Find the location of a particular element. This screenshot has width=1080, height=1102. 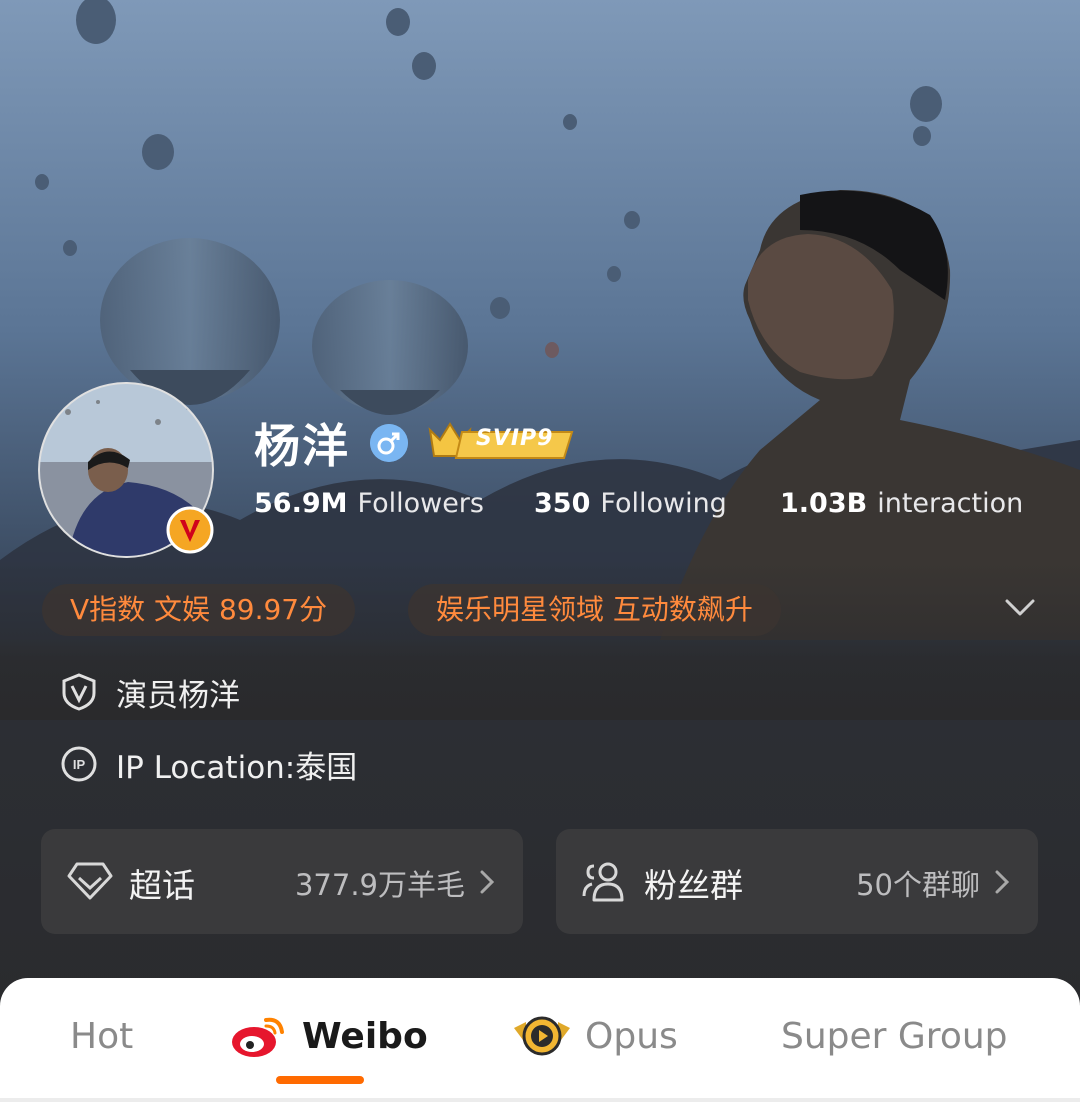

verified-shield-icon is located at coordinates (79, 692).